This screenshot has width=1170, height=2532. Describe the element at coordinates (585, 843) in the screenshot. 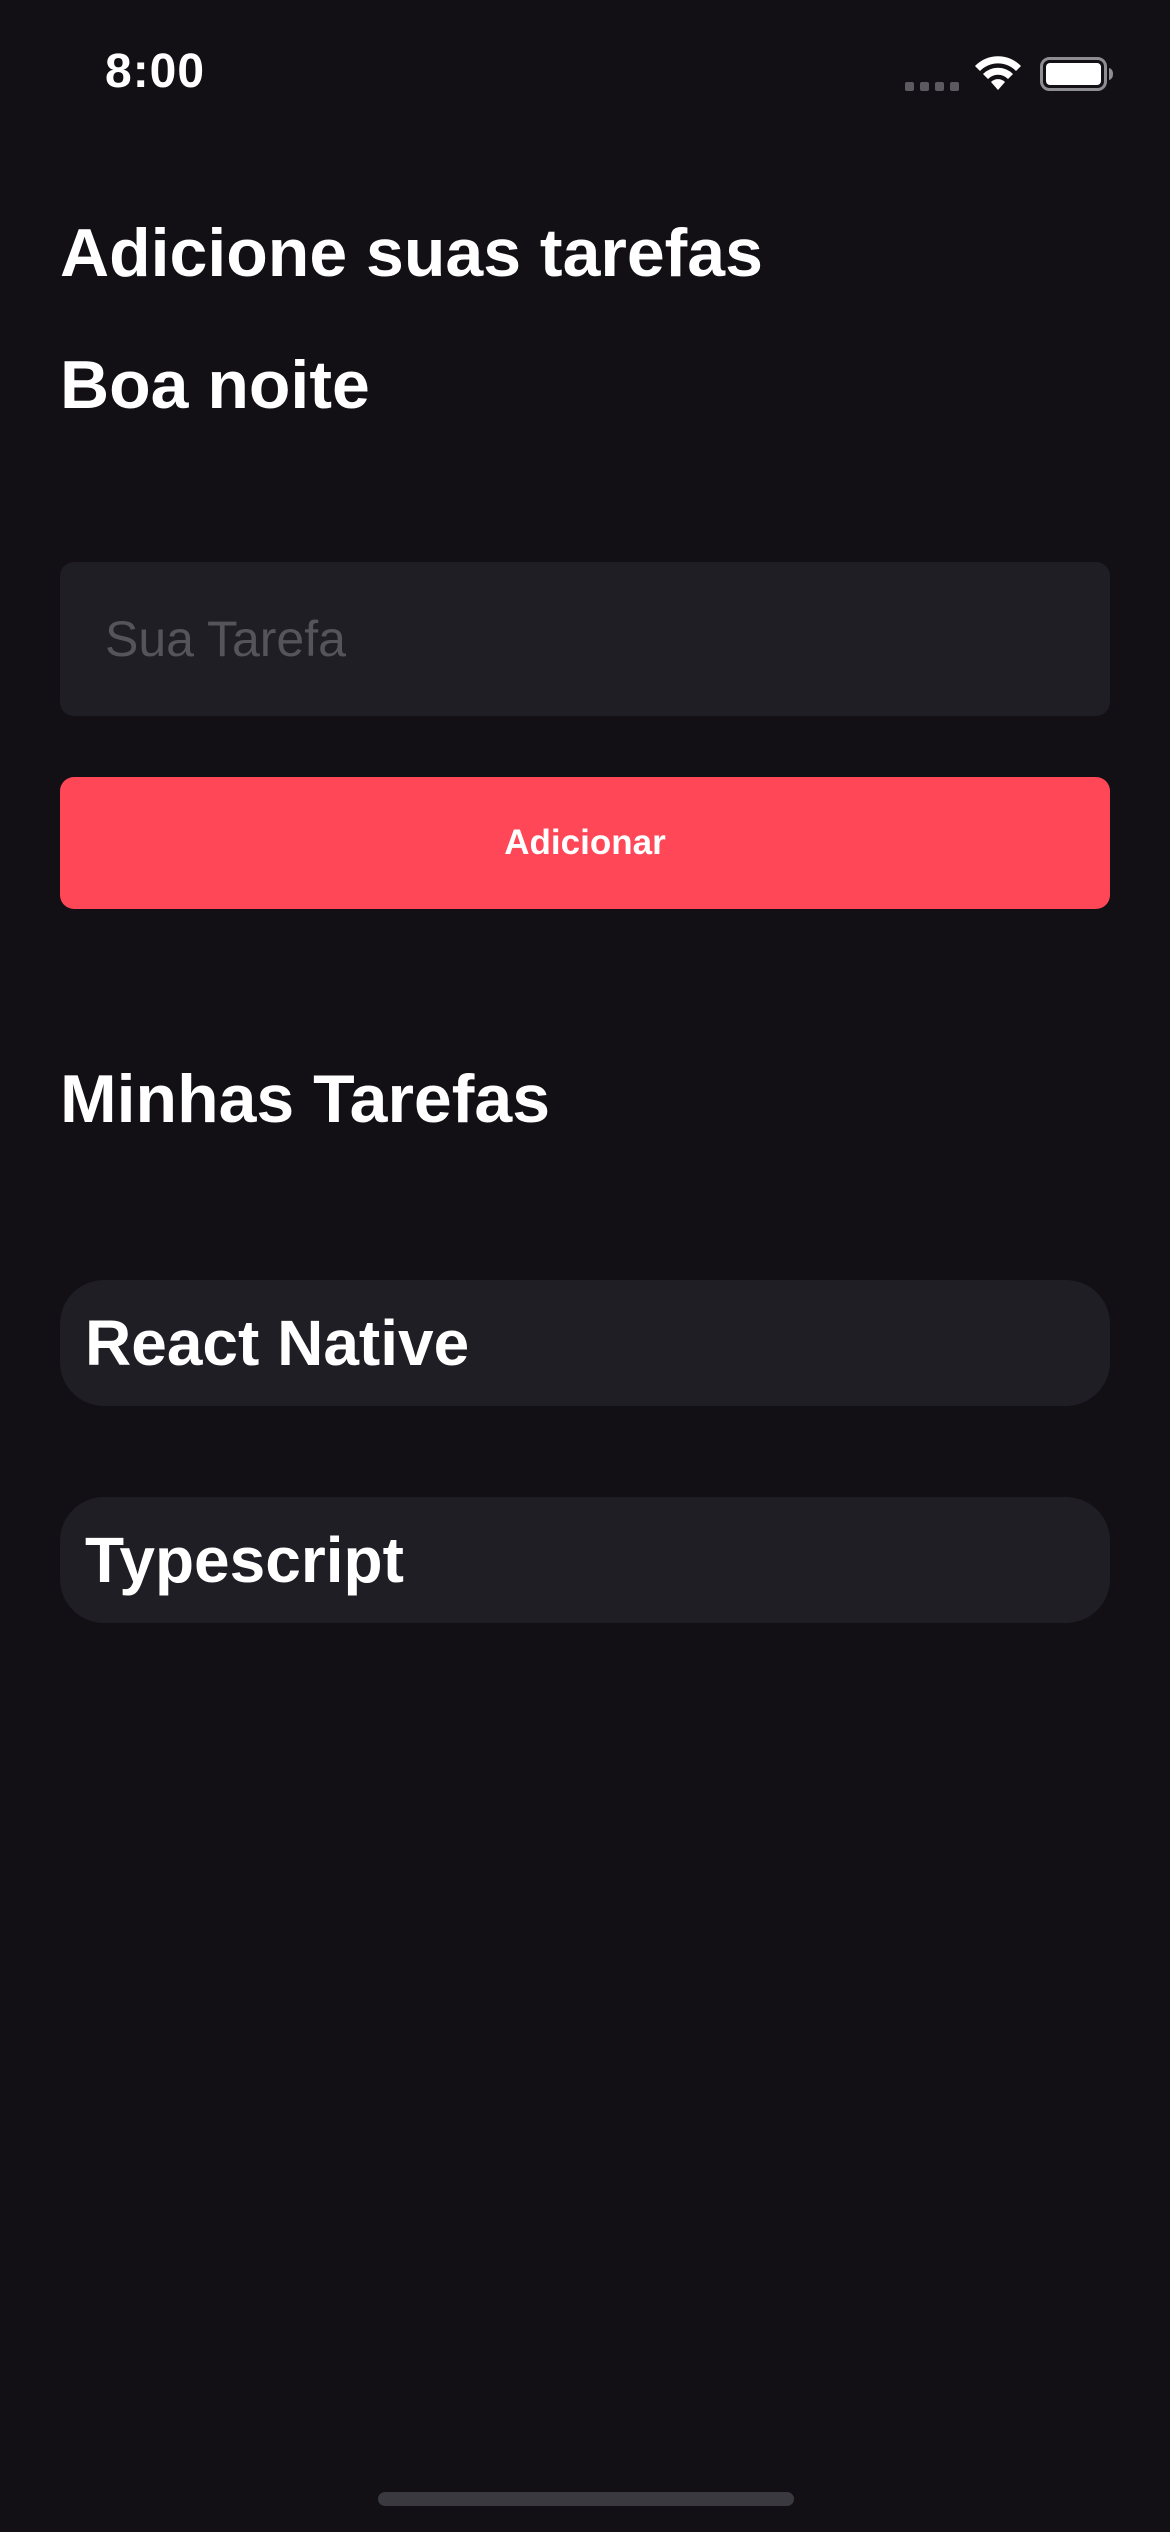

I see `add-task-button: Adicionar` at that location.